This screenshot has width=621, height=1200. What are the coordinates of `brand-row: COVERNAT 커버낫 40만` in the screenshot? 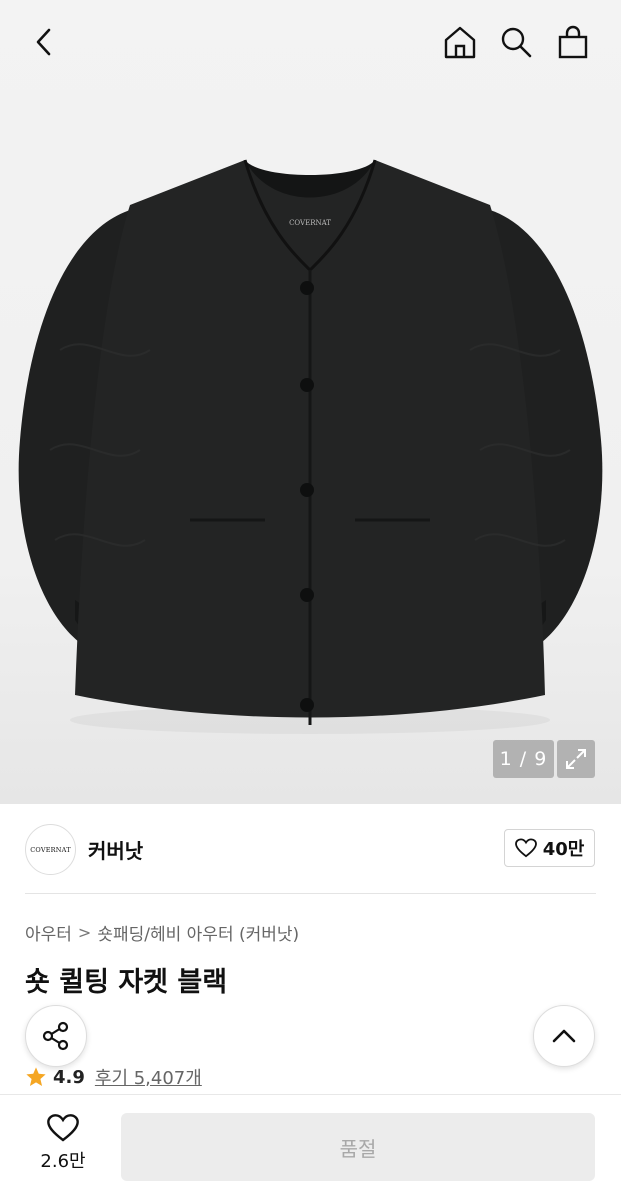 It's located at (310, 849).